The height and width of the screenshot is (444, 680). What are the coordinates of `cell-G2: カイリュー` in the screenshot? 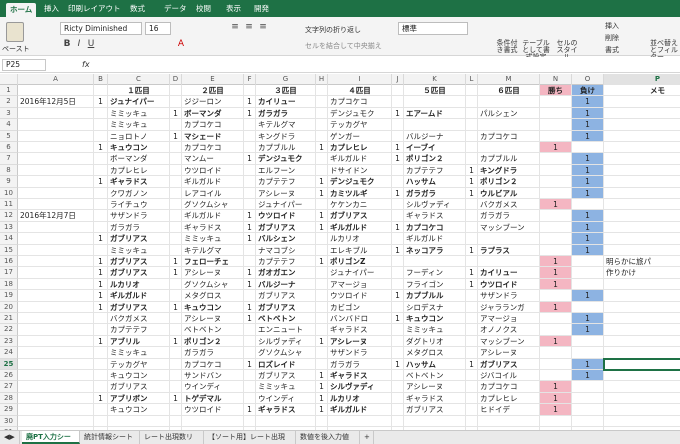 It's located at (286, 102).